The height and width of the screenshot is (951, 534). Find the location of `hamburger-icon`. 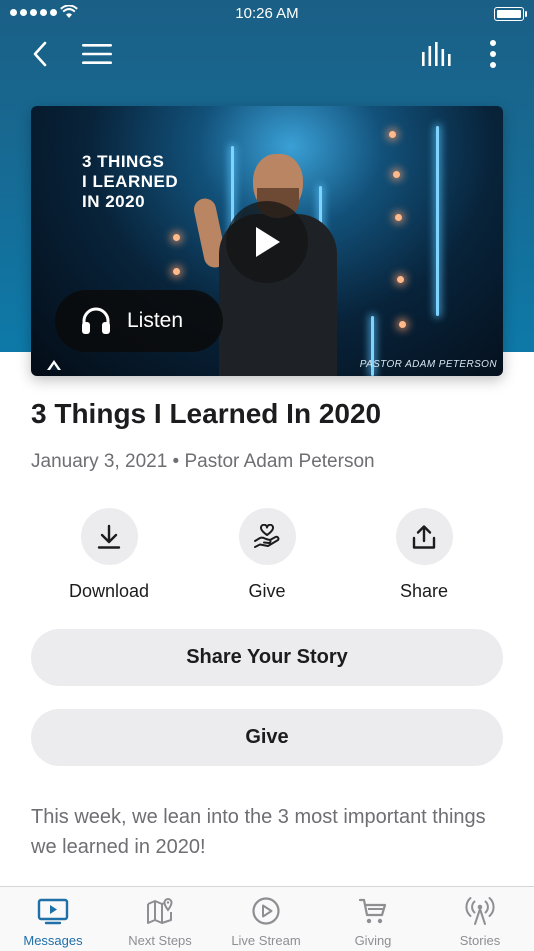

hamburger-icon is located at coordinates (97, 54).